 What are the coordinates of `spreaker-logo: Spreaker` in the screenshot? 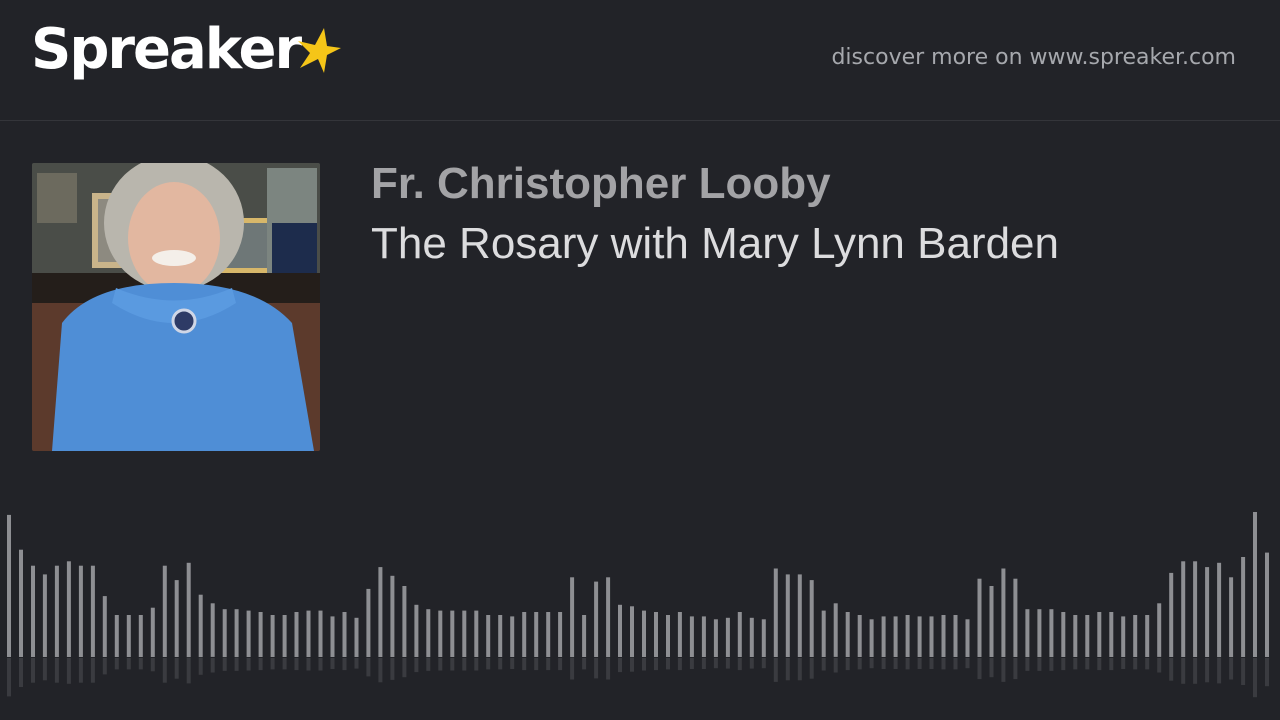 It's located at (189, 62).